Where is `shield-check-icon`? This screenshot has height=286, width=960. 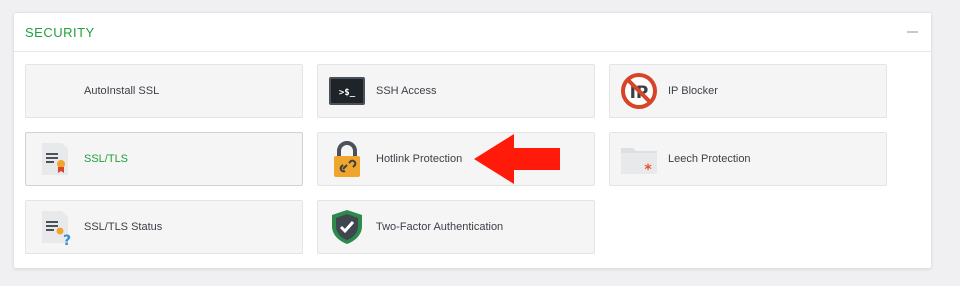
shield-check-icon is located at coordinates (347, 227).